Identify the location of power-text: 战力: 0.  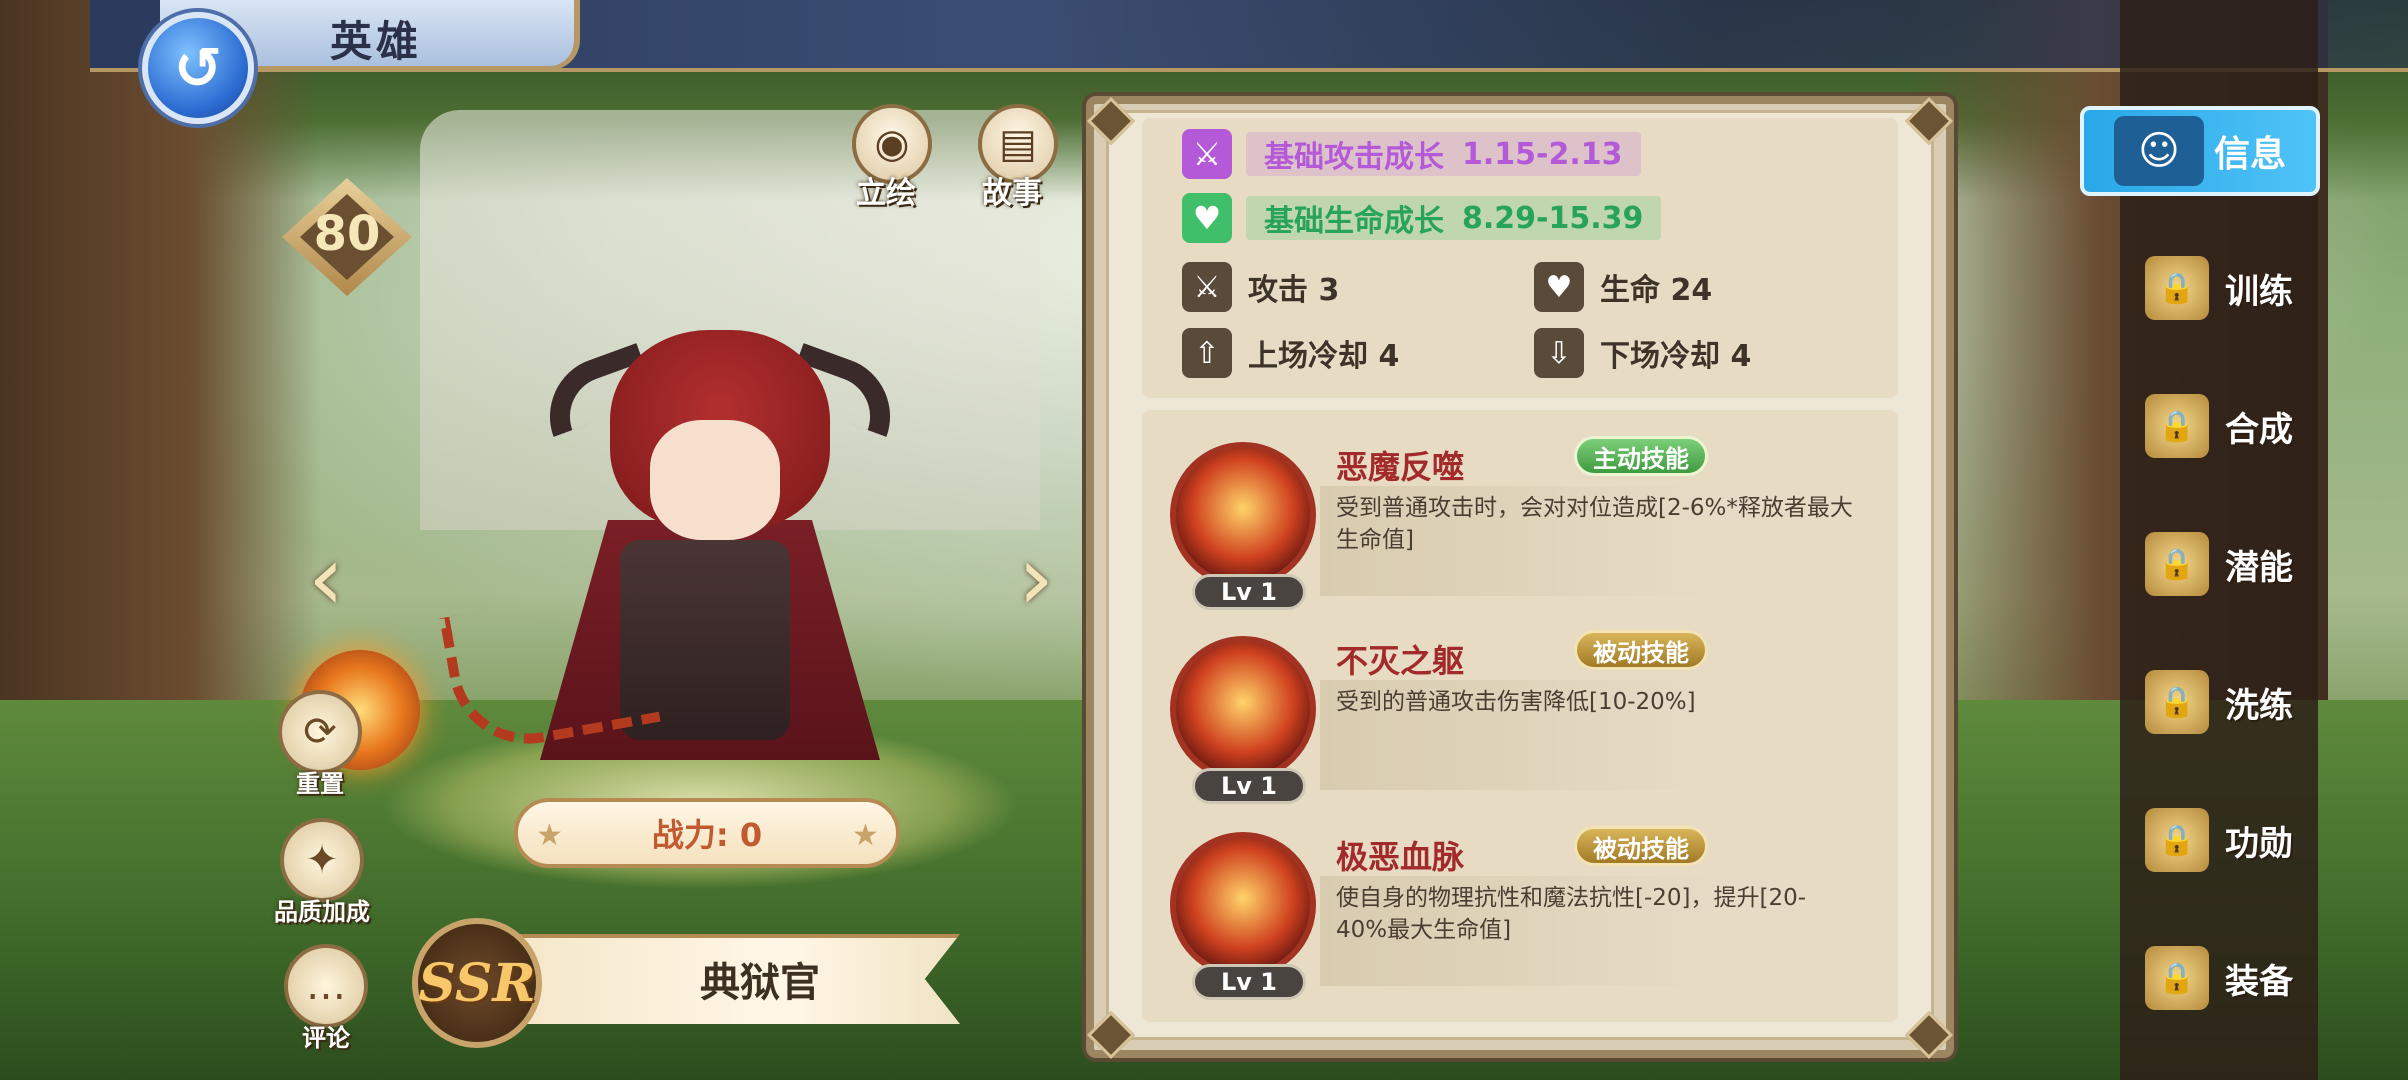
(707, 835).